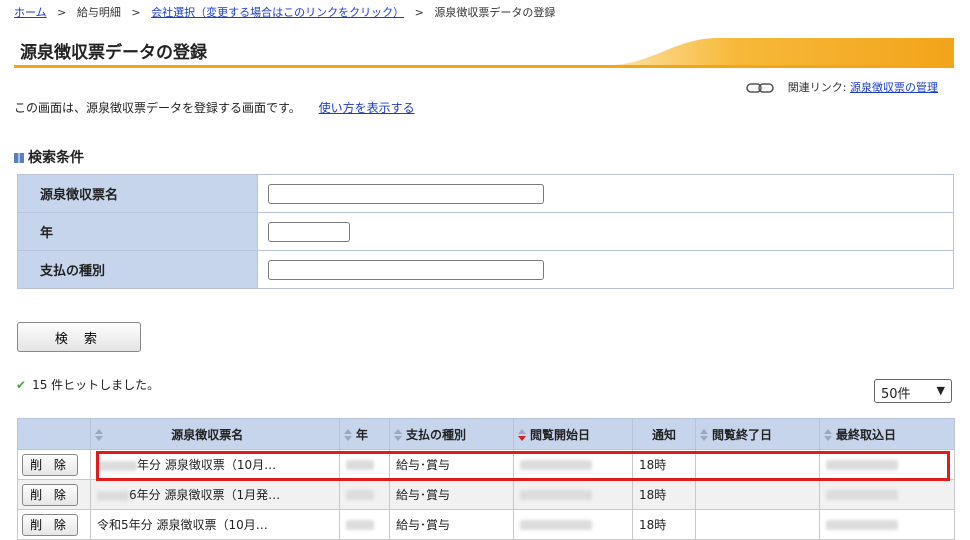 The image size is (970, 540). Describe the element at coordinates (605, 193) in the screenshot. I see `search-cell-name` at that location.